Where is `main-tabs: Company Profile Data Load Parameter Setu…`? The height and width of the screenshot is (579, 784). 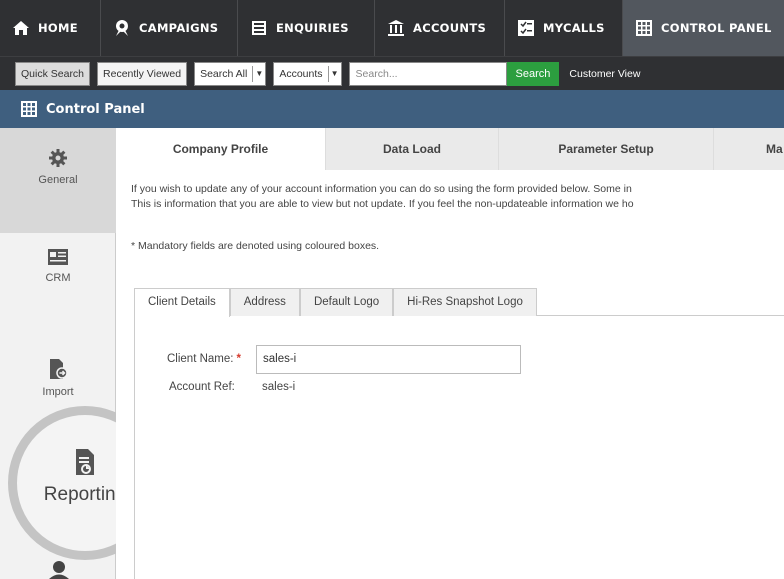 main-tabs: Company Profile Data Load Parameter Setu… is located at coordinates (450, 149).